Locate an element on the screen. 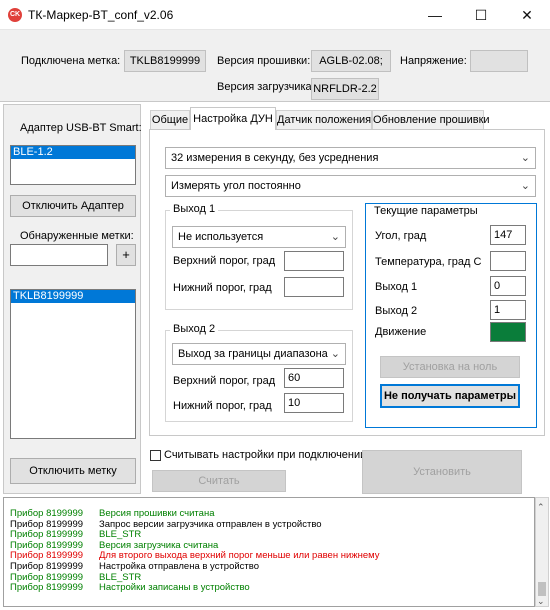 This screenshot has width=550, height=610. current-output2-label: Выход 2 is located at coordinates (396, 311).